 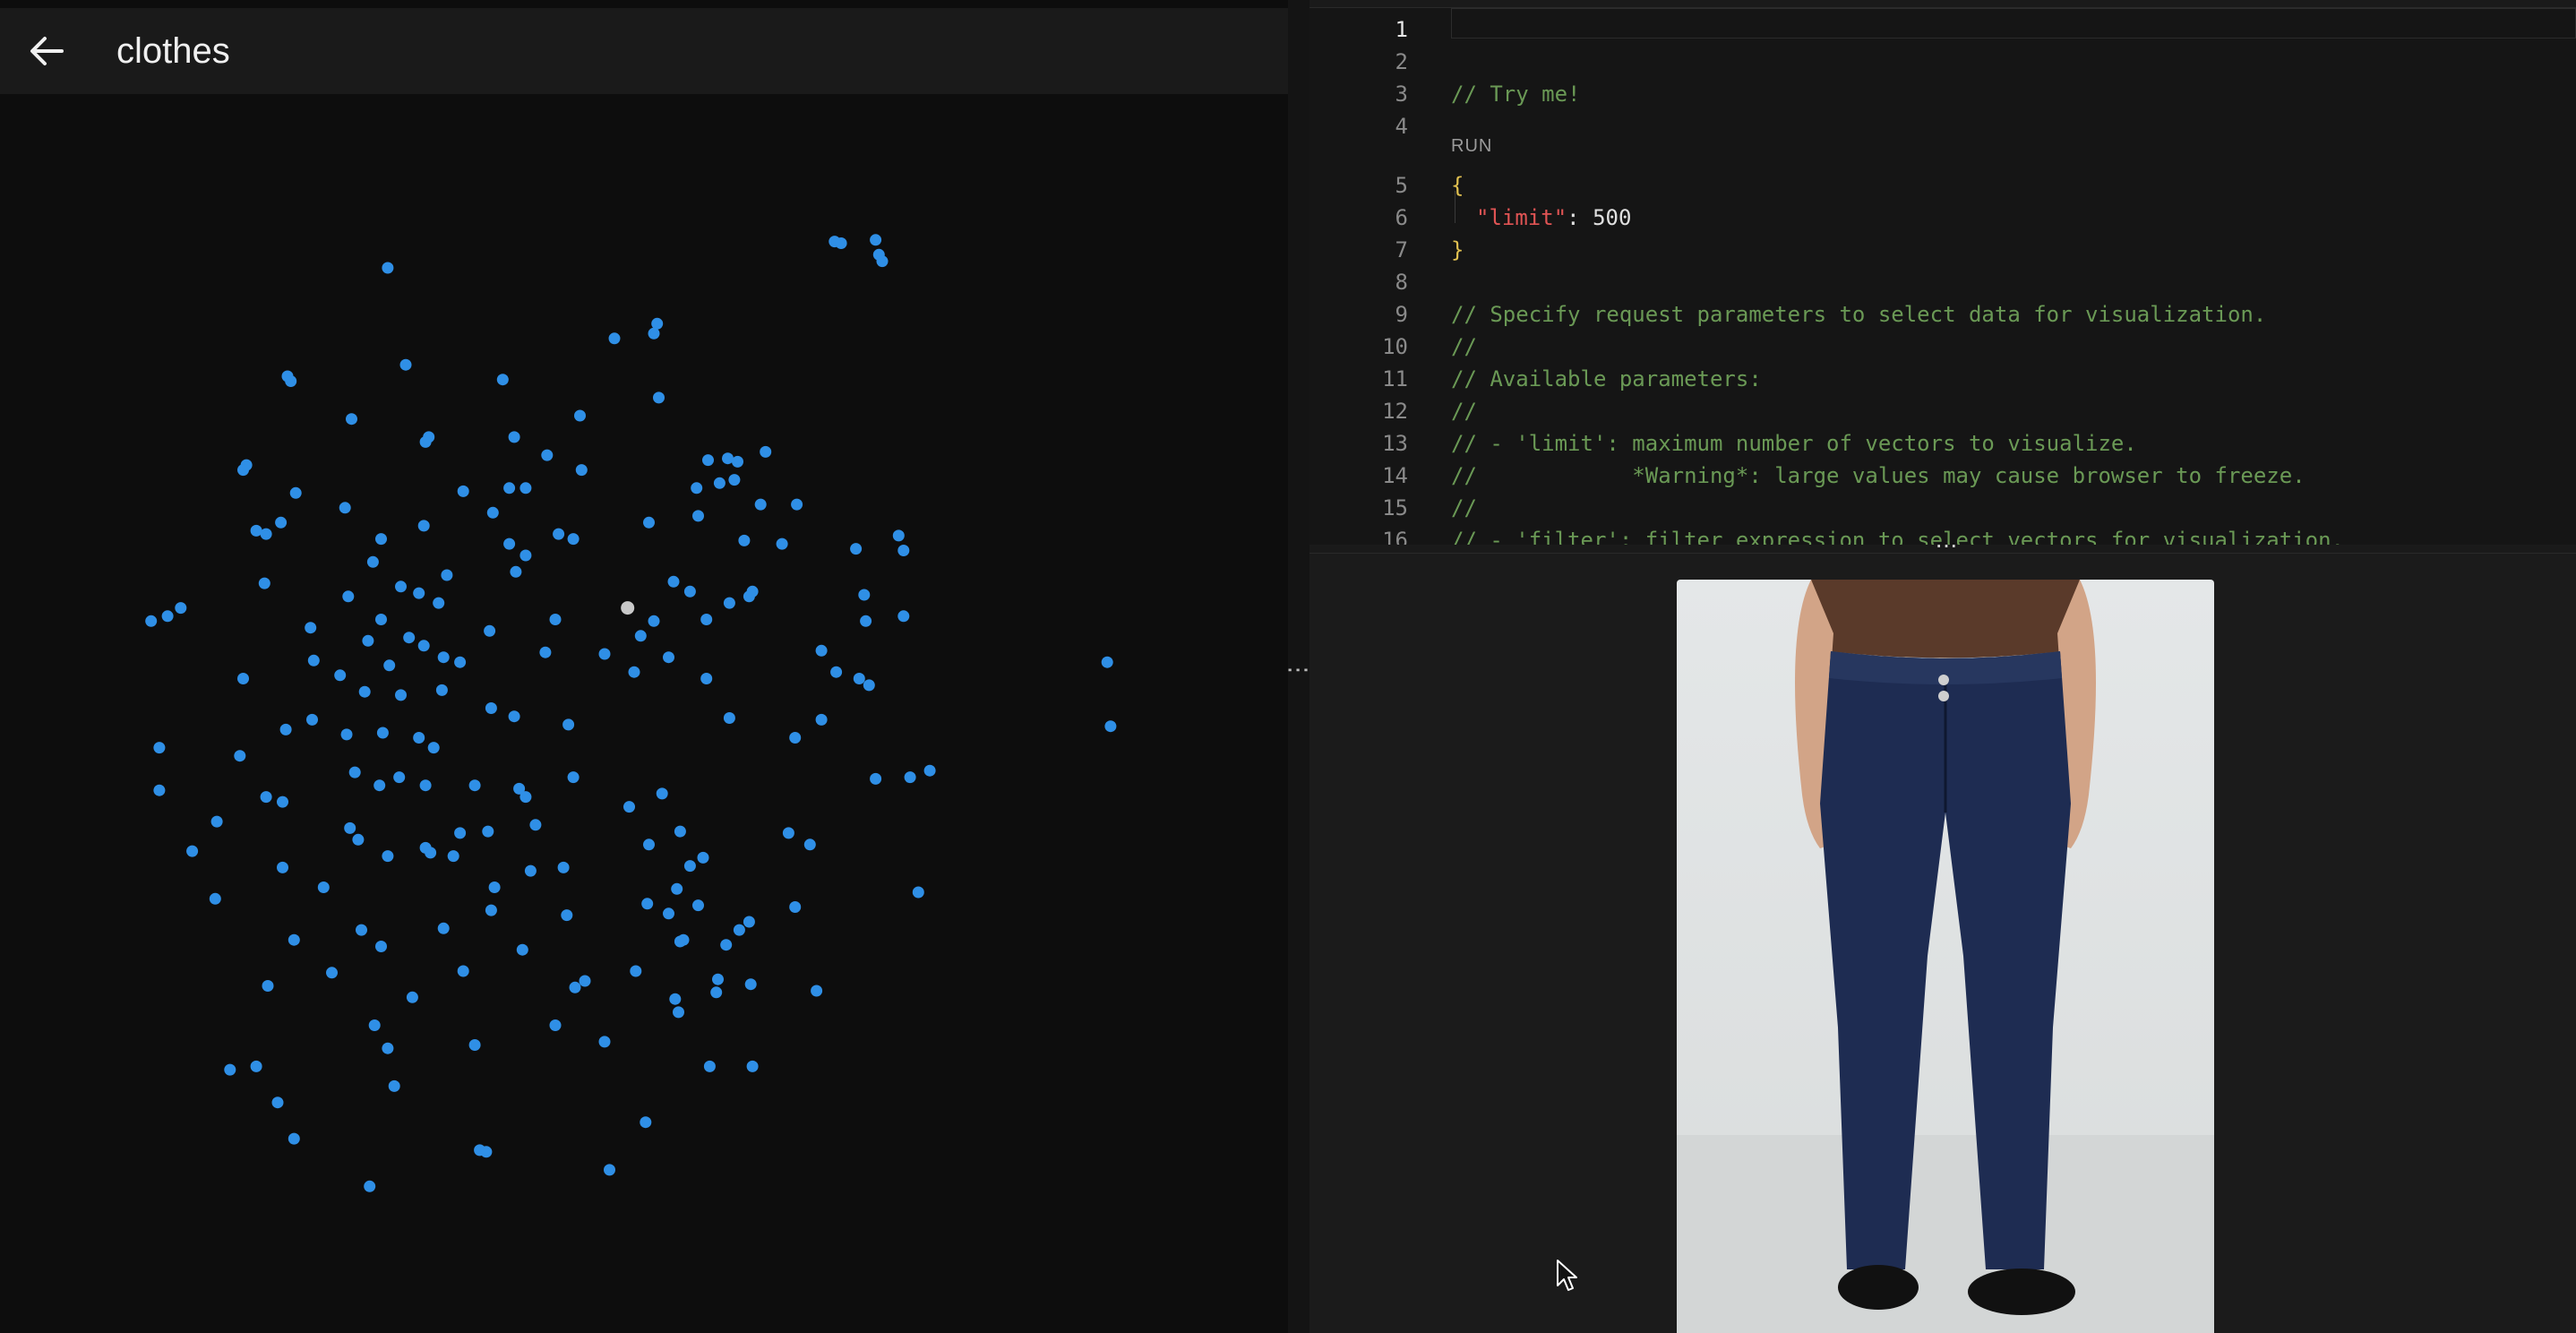 What do you see at coordinates (1516, 94) in the screenshot?
I see `code-line: // Try me!` at bounding box center [1516, 94].